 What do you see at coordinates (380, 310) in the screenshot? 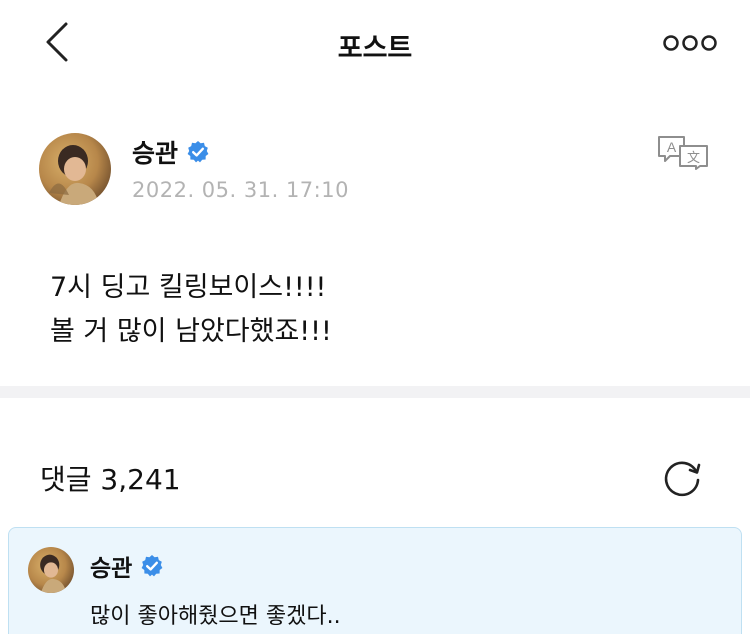
I see `post-body: 7시 딩고 킬링보이스!!!! 볼 거 많이 남았다했죠!!!` at bounding box center [380, 310].